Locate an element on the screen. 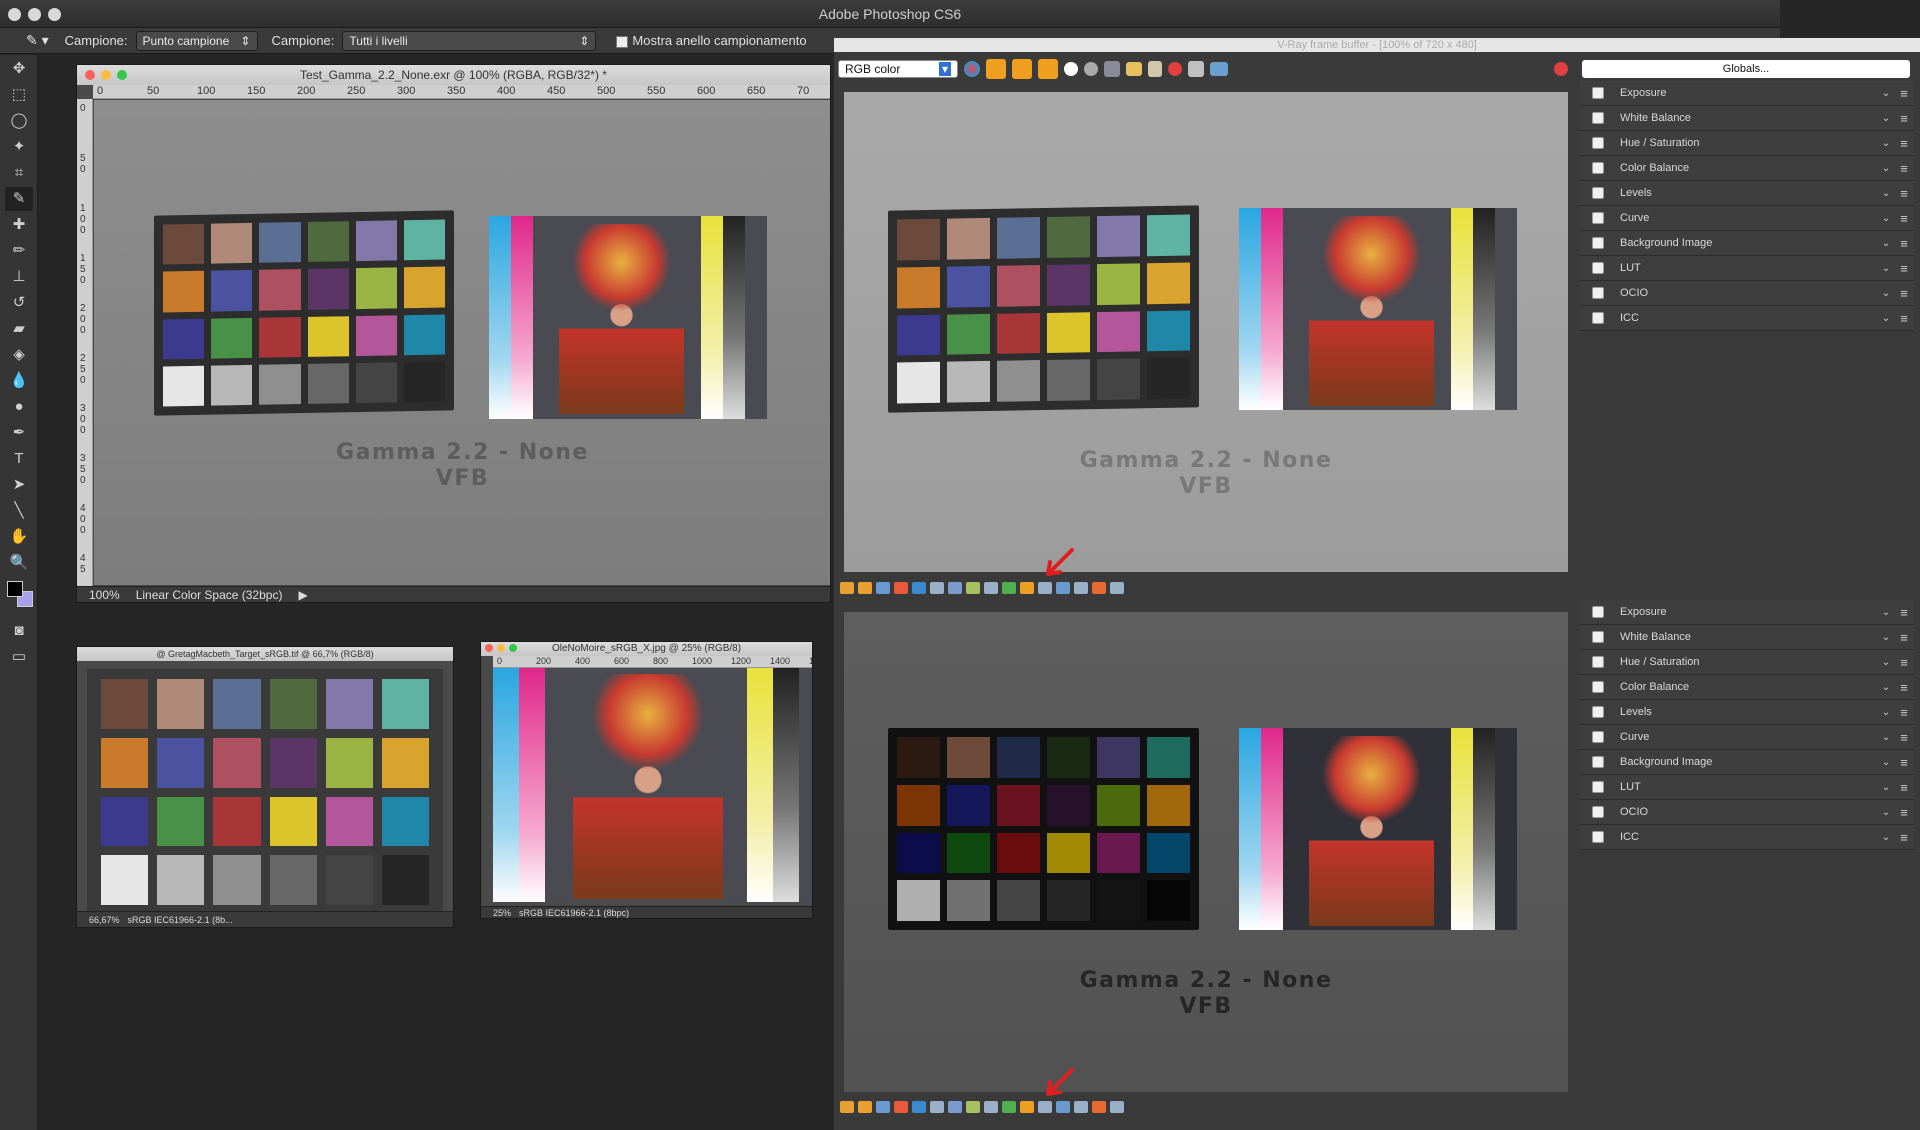 This screenshot has width=1920, height=1130. open-folder-icon is located at coordinates (1134, 69).